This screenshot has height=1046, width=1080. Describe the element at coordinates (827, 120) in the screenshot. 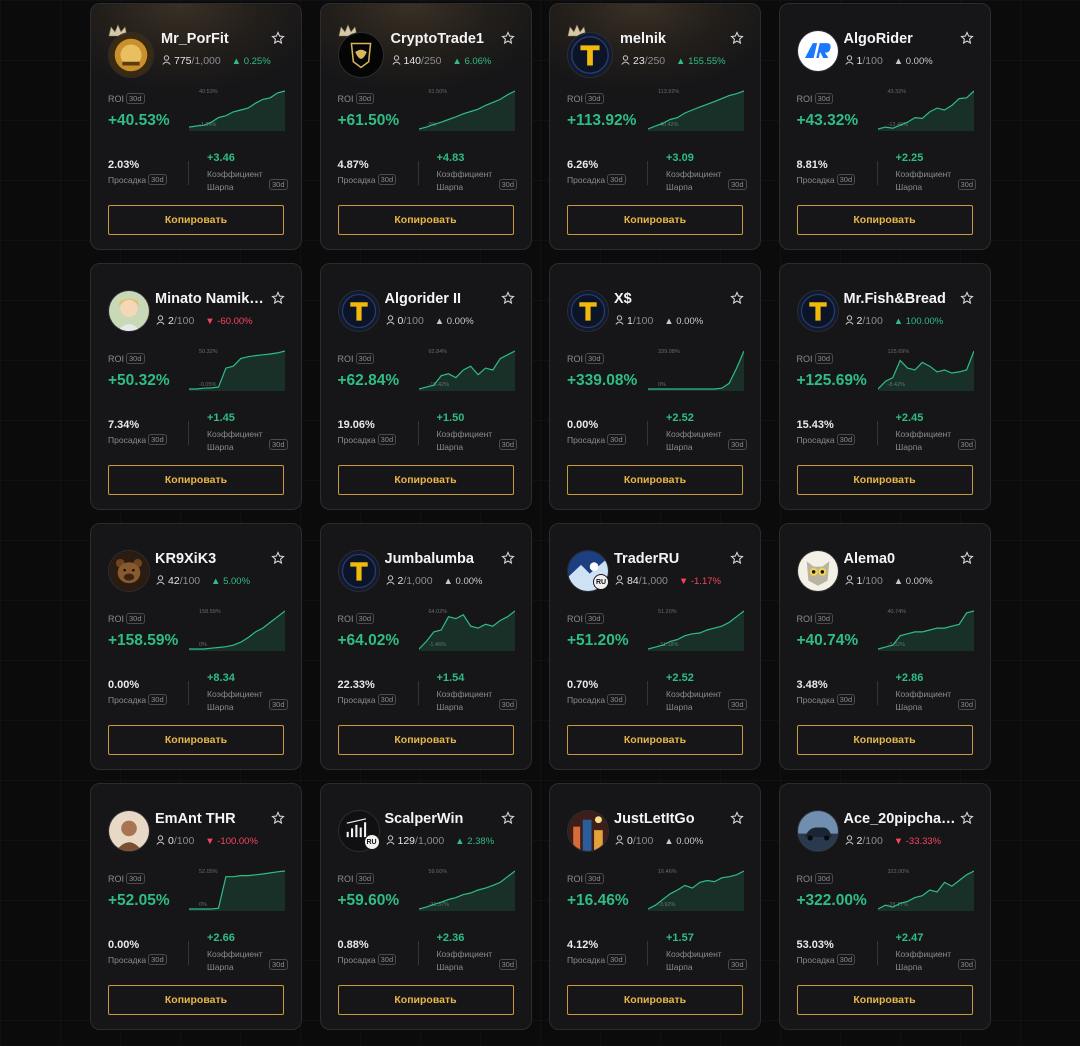

I see `roi-value: +43.32%` at that location.